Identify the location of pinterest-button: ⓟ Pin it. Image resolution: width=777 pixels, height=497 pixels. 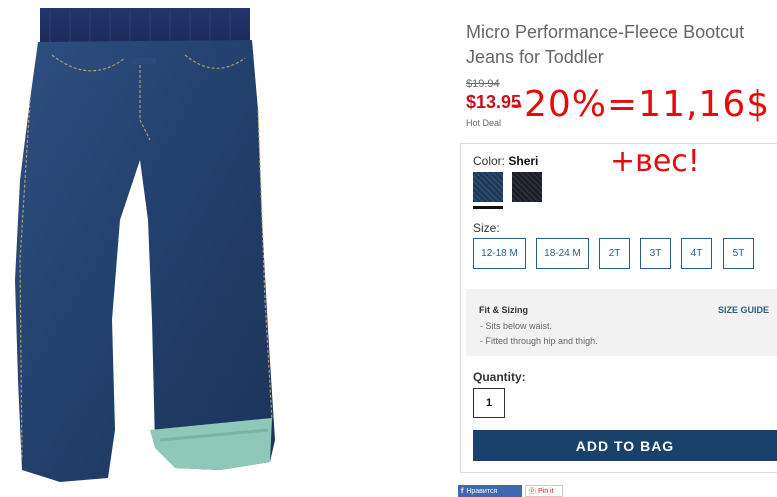
(544, 491).